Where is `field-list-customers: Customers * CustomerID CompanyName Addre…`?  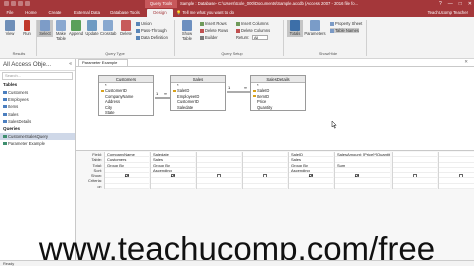
field-list-customers: Customers * CustomerID CompanyName Addre… is located at coordinates (126, 96).